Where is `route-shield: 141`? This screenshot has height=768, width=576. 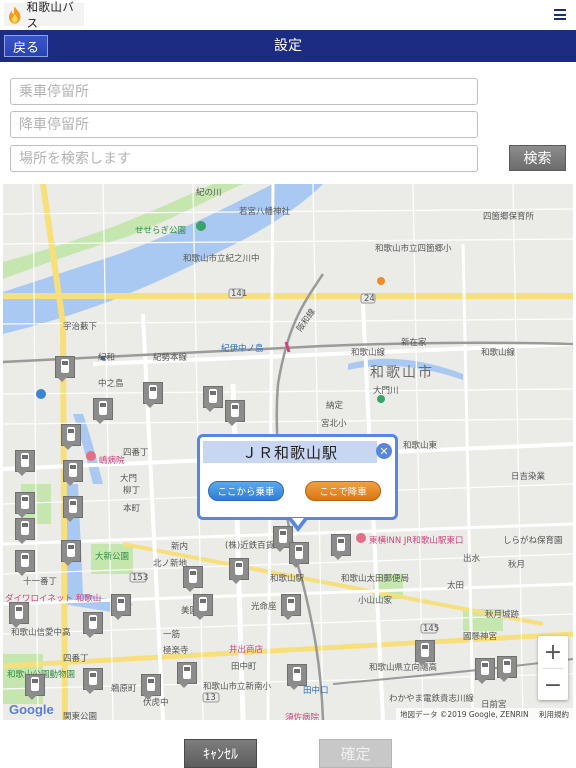
route-shield: 141 is located at coordinates (239, 294).